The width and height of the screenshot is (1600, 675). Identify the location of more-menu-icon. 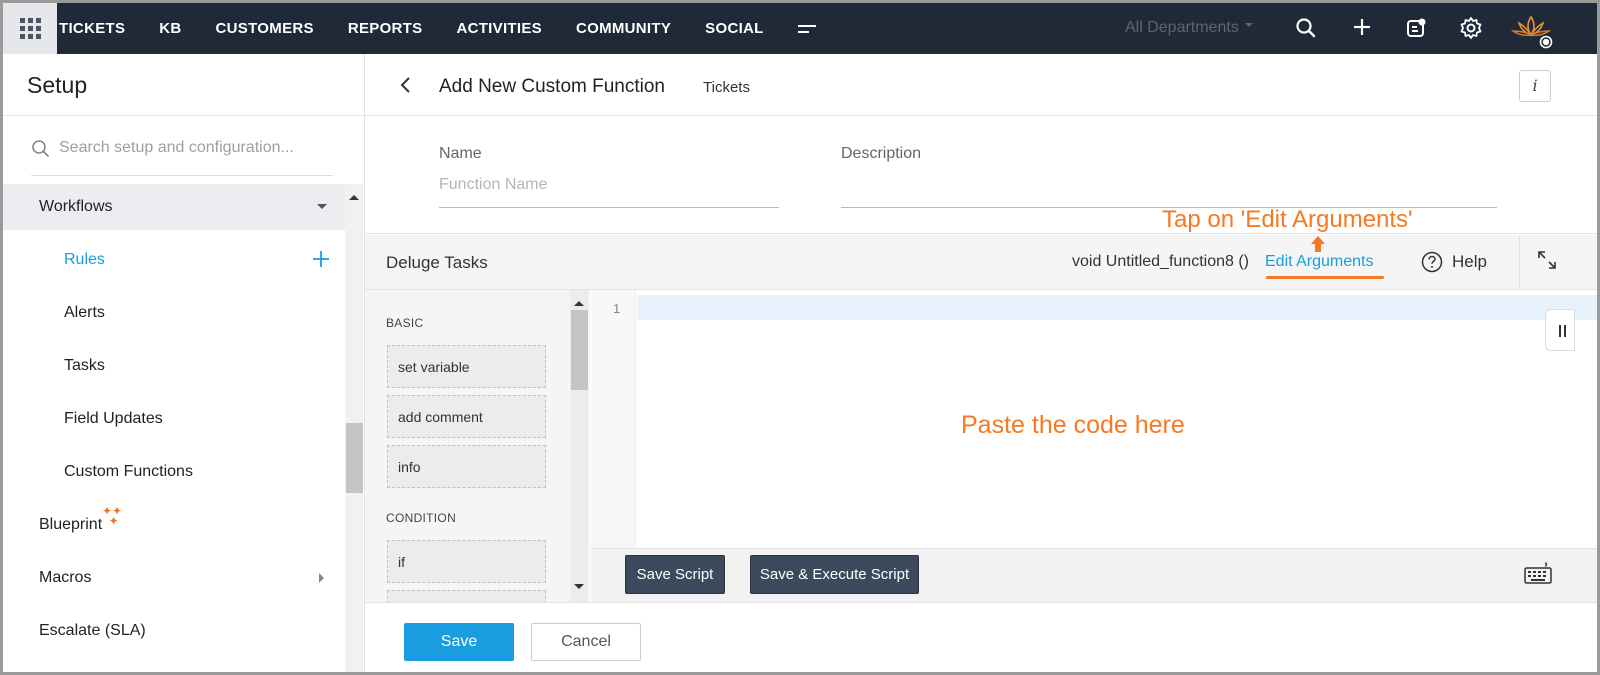
(806, 29).